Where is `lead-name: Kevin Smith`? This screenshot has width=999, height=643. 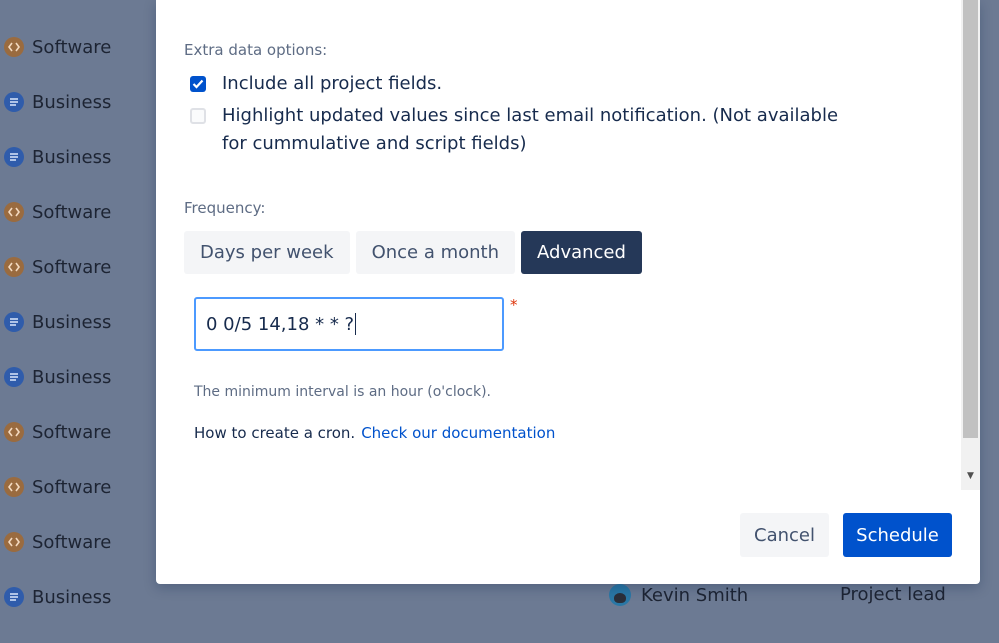
lead-name: Kevin Smith is located at coordinates (695, 595).